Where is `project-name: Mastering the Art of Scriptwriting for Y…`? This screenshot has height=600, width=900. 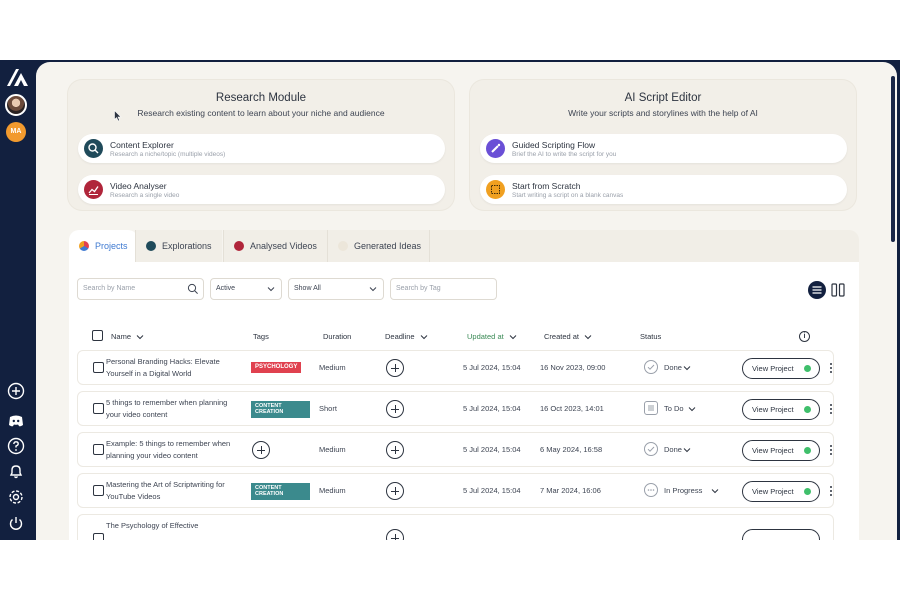
project-name: Mastering the Art of Scriptwriting for Y… is located at coordinates (171, 491).